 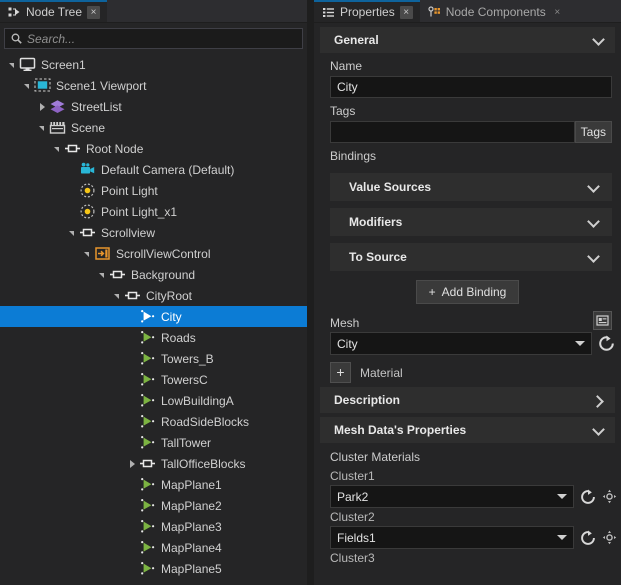 What do you see at coordinates (340, 372) in the screenshot?
I see `add-material-button: +` at bounding box center [340, 372].